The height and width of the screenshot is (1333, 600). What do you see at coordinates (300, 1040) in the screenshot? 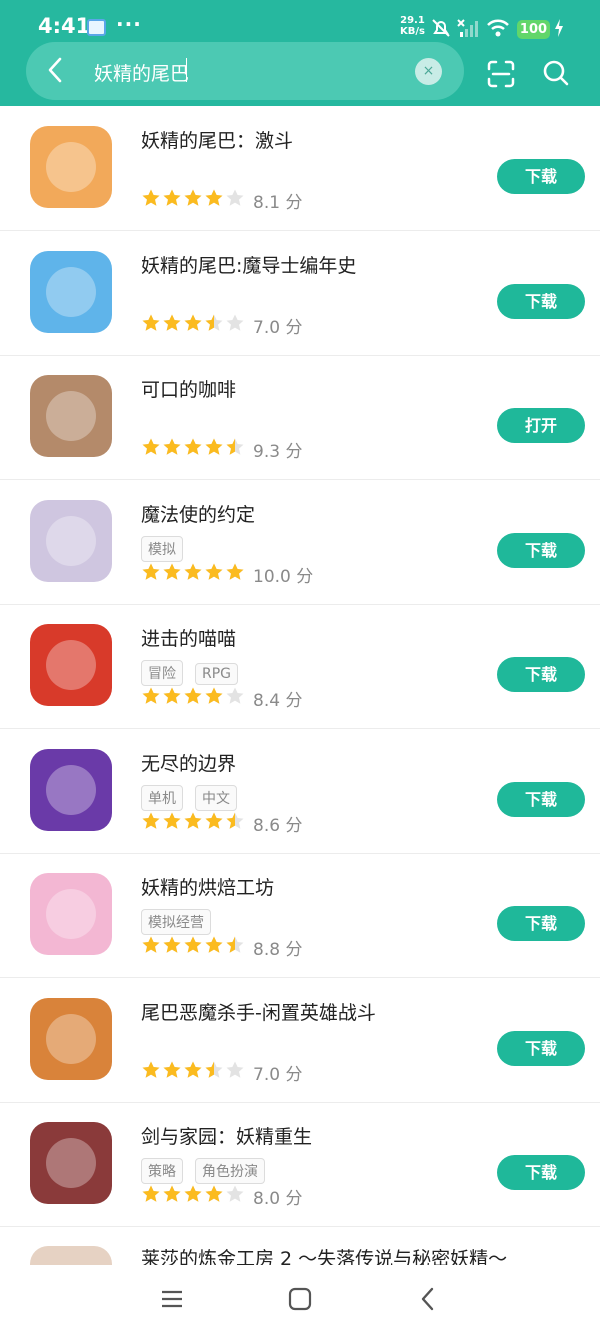
I see `list-item: 尾巴恶魔杀手-闲置英雄战斗 7.0 分 下载` at bounding box center [300, 1040].